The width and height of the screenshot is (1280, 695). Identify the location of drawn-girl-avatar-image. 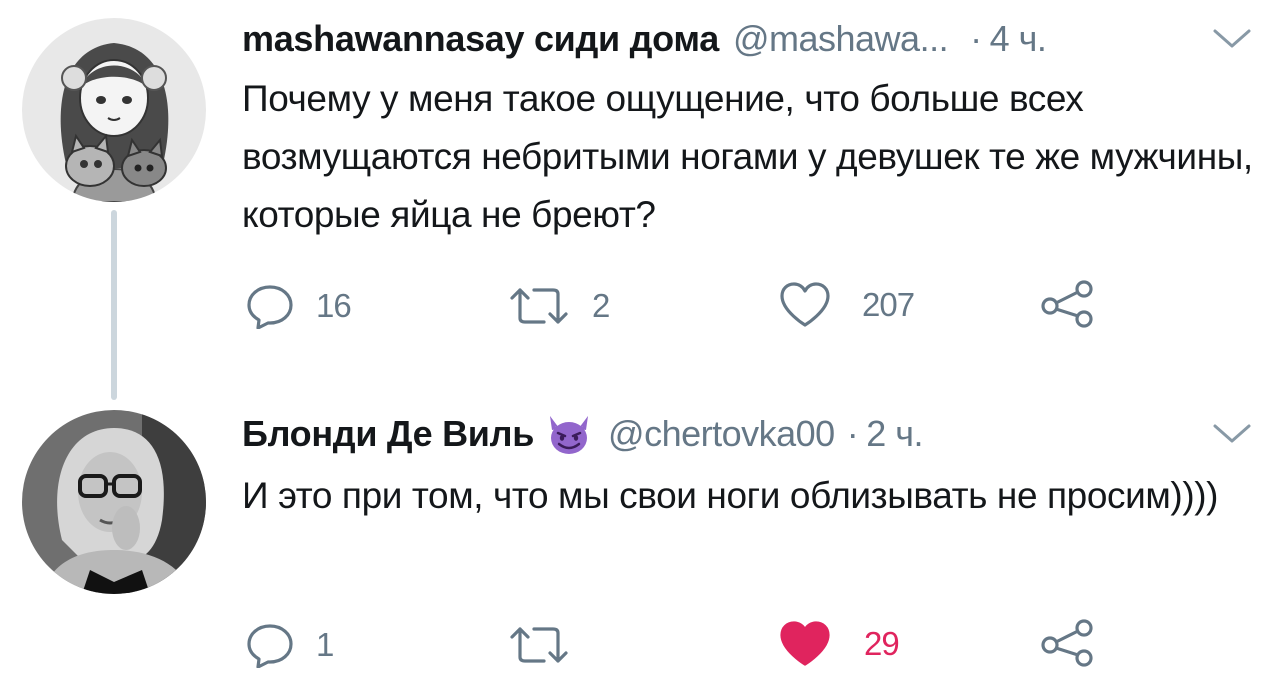
(114, 110).